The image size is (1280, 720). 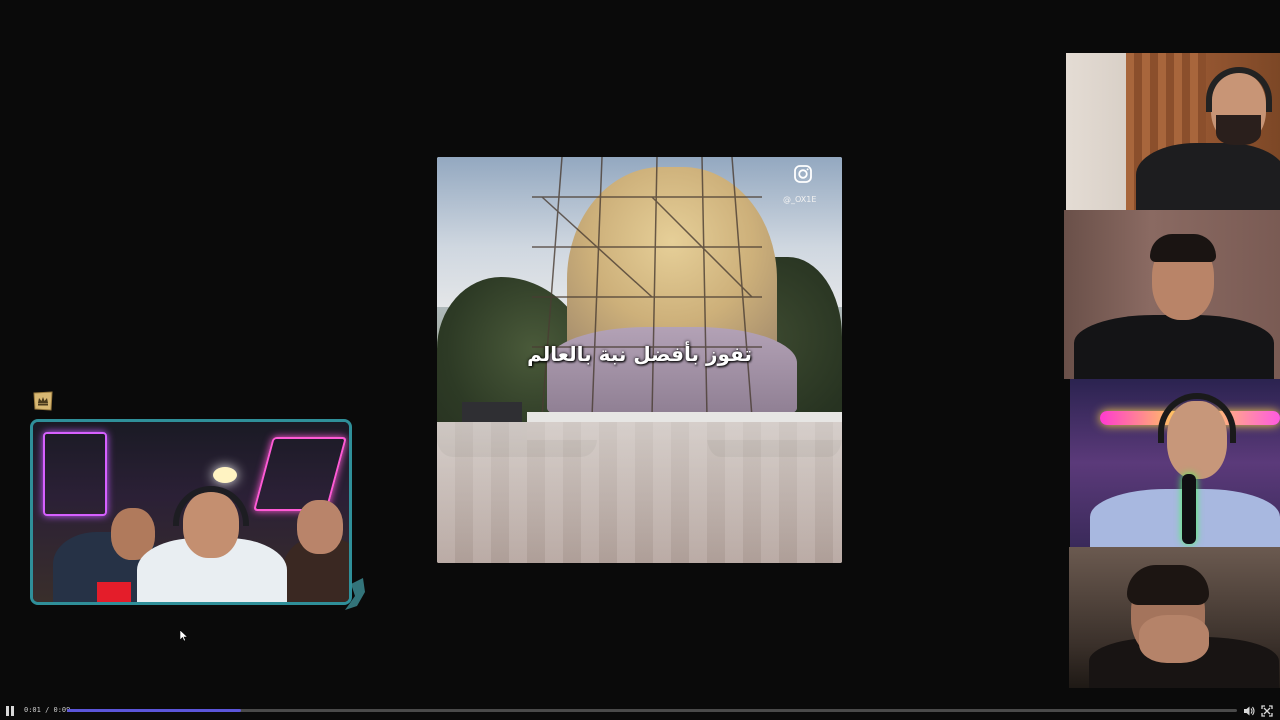 I want to click on person-right-head, so click(x=320, y=527).